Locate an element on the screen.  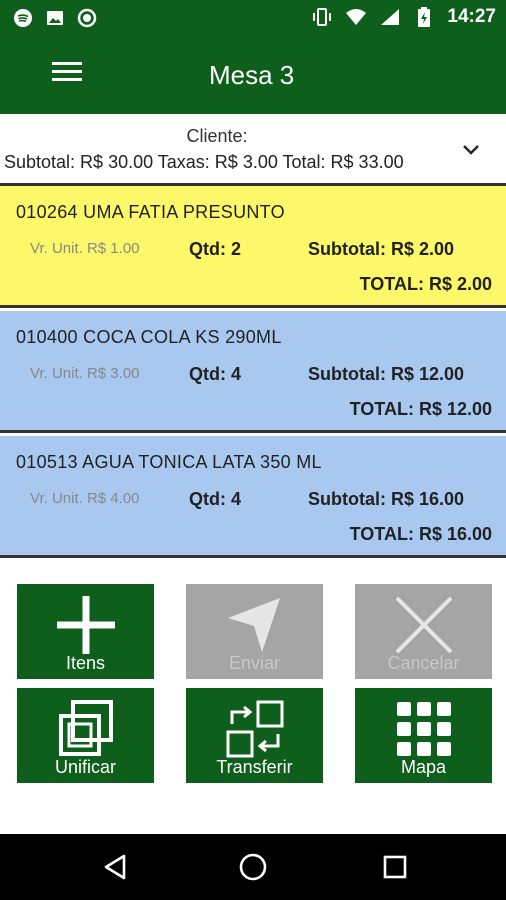
item-subtotal: Subtotal: R$ 12.00 is located at coordinates (386, 374).